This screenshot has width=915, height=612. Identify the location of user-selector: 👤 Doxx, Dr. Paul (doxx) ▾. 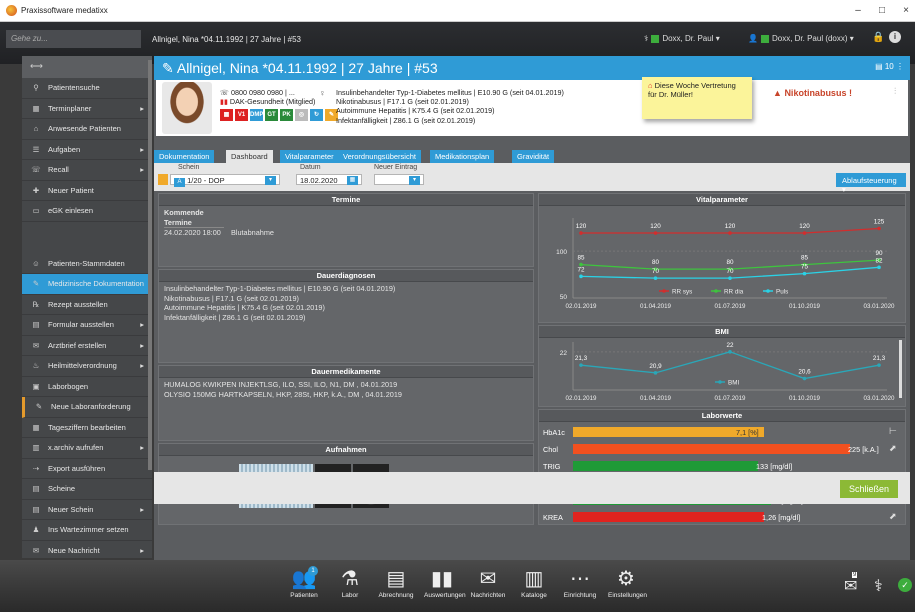
(801, 38).